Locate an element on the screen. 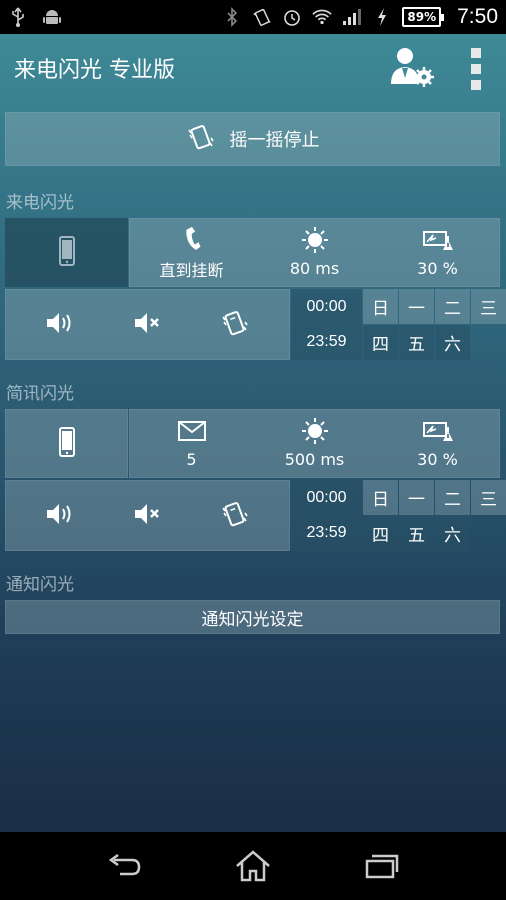  back-icon is located at coordinates (124, 866).